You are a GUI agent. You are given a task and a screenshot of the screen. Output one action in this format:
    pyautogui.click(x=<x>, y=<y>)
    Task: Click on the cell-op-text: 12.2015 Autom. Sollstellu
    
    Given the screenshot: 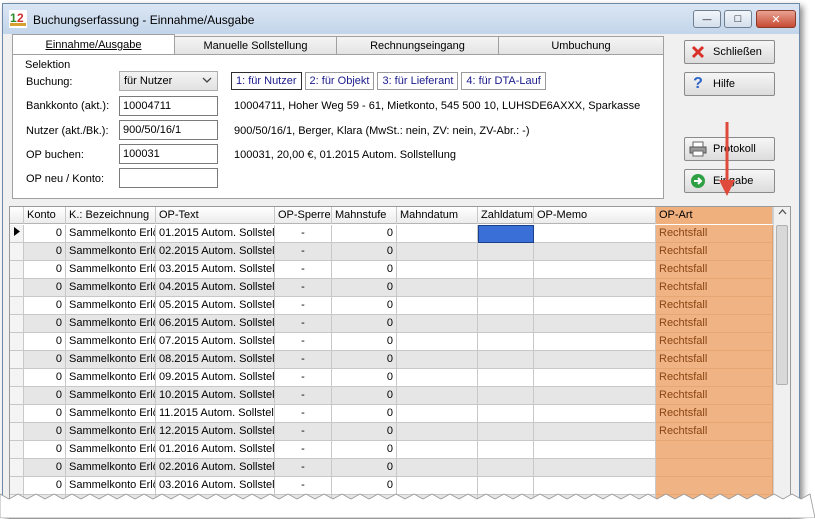 What is the action you would take?
    pyautogui.click(x=215, y=432)
    